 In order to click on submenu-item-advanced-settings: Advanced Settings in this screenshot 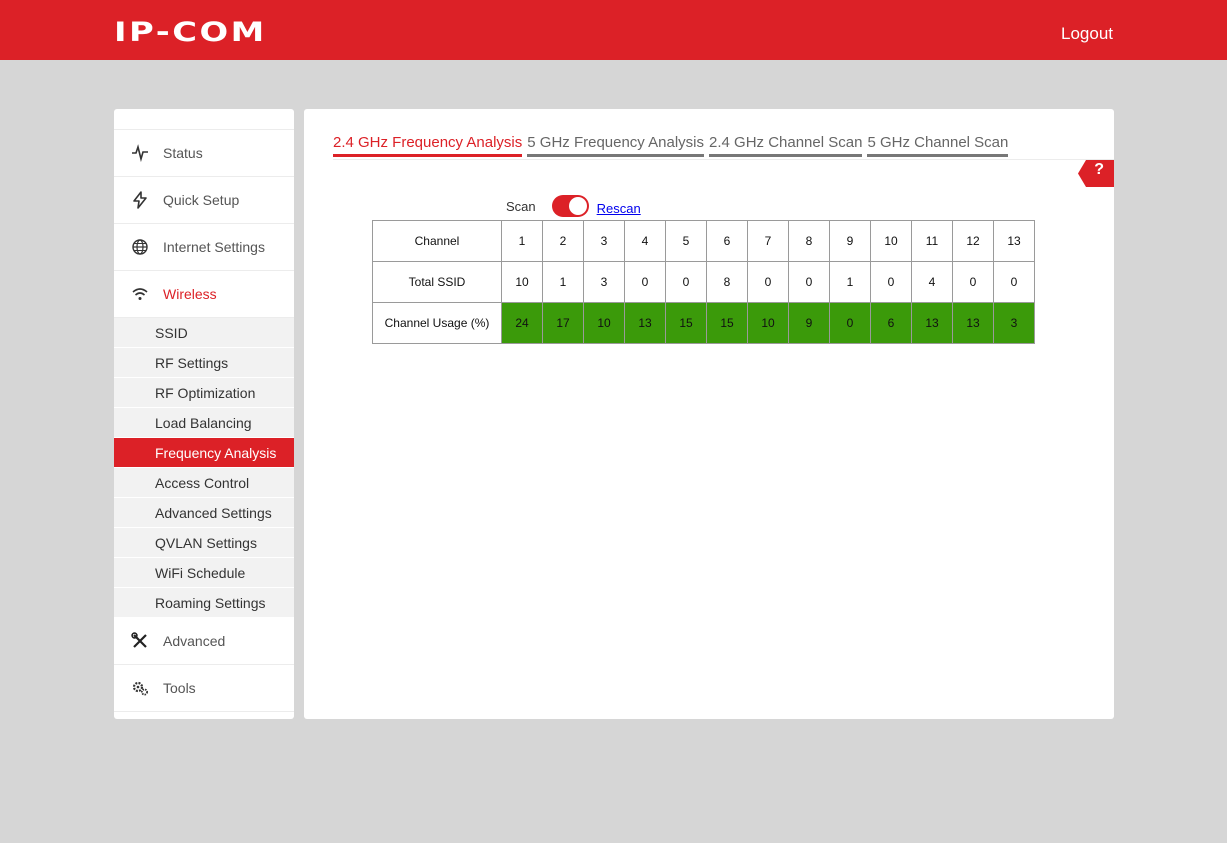, I will do `click(204, 513)`.